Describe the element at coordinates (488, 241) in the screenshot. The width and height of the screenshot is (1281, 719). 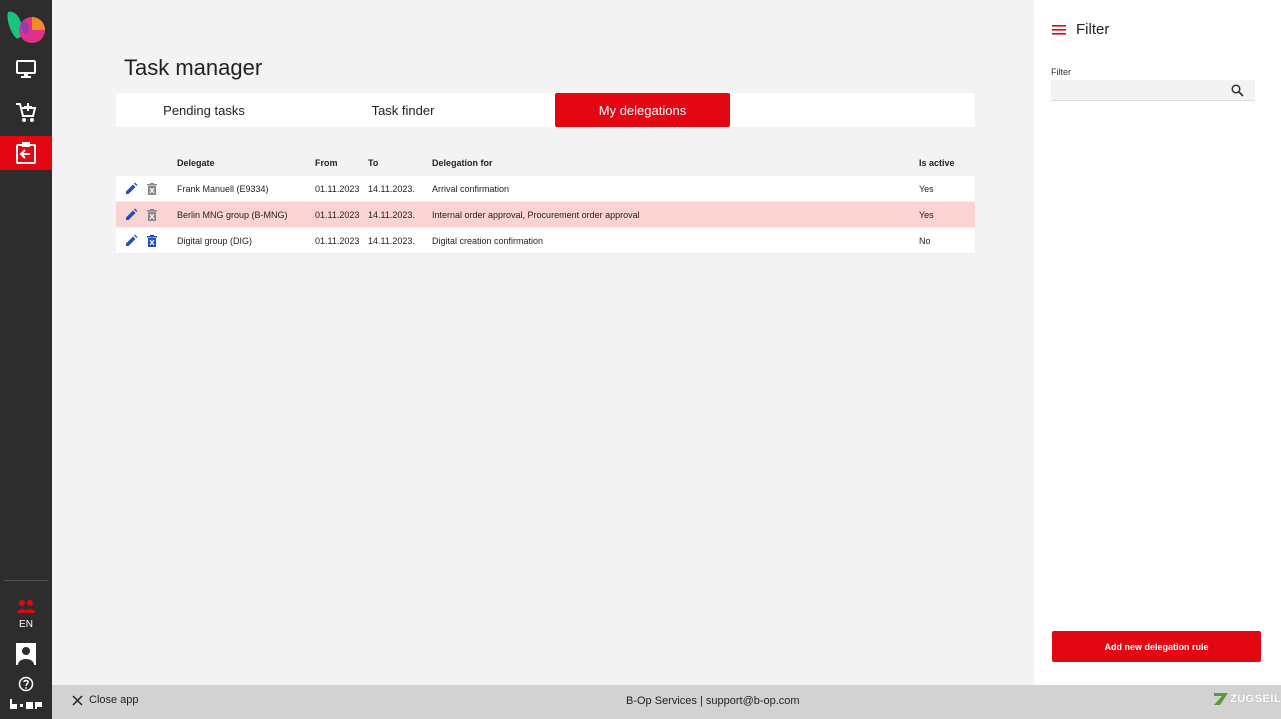
I see `cell-delegation-for: Digital creation confirmation` at that location.